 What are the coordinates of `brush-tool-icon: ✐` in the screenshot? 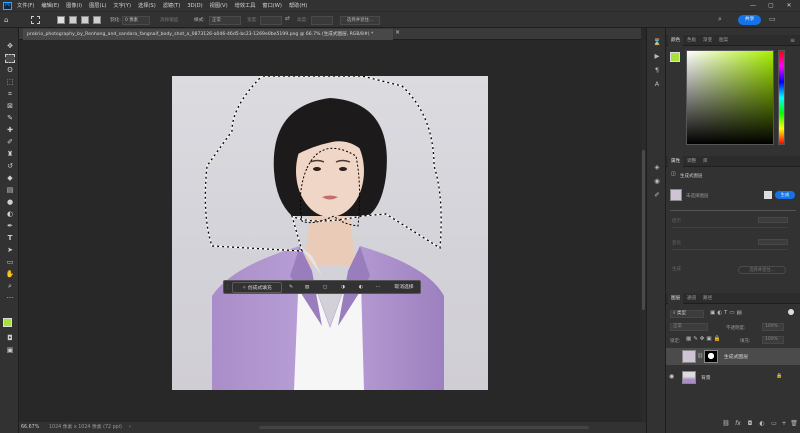 It's located at (10, 142).